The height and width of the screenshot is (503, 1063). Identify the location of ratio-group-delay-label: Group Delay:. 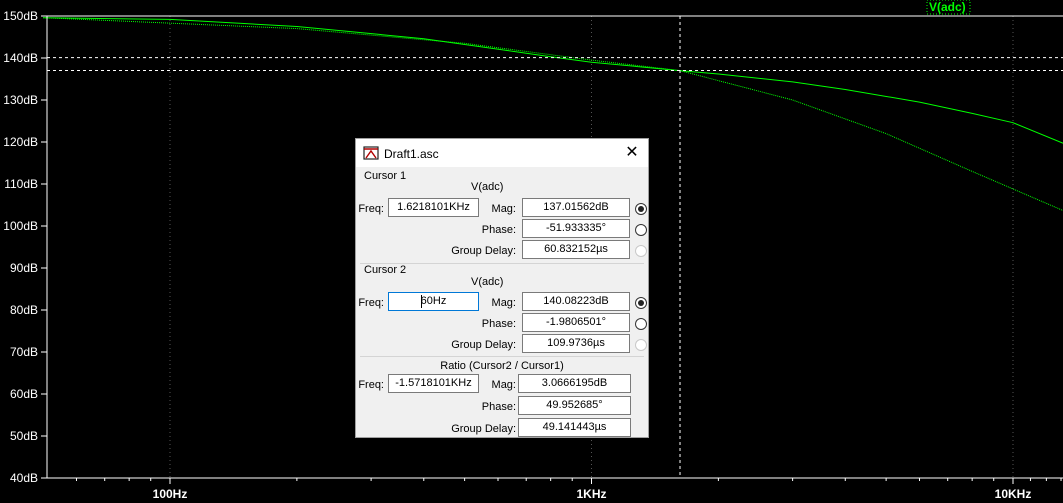
(483, 429).